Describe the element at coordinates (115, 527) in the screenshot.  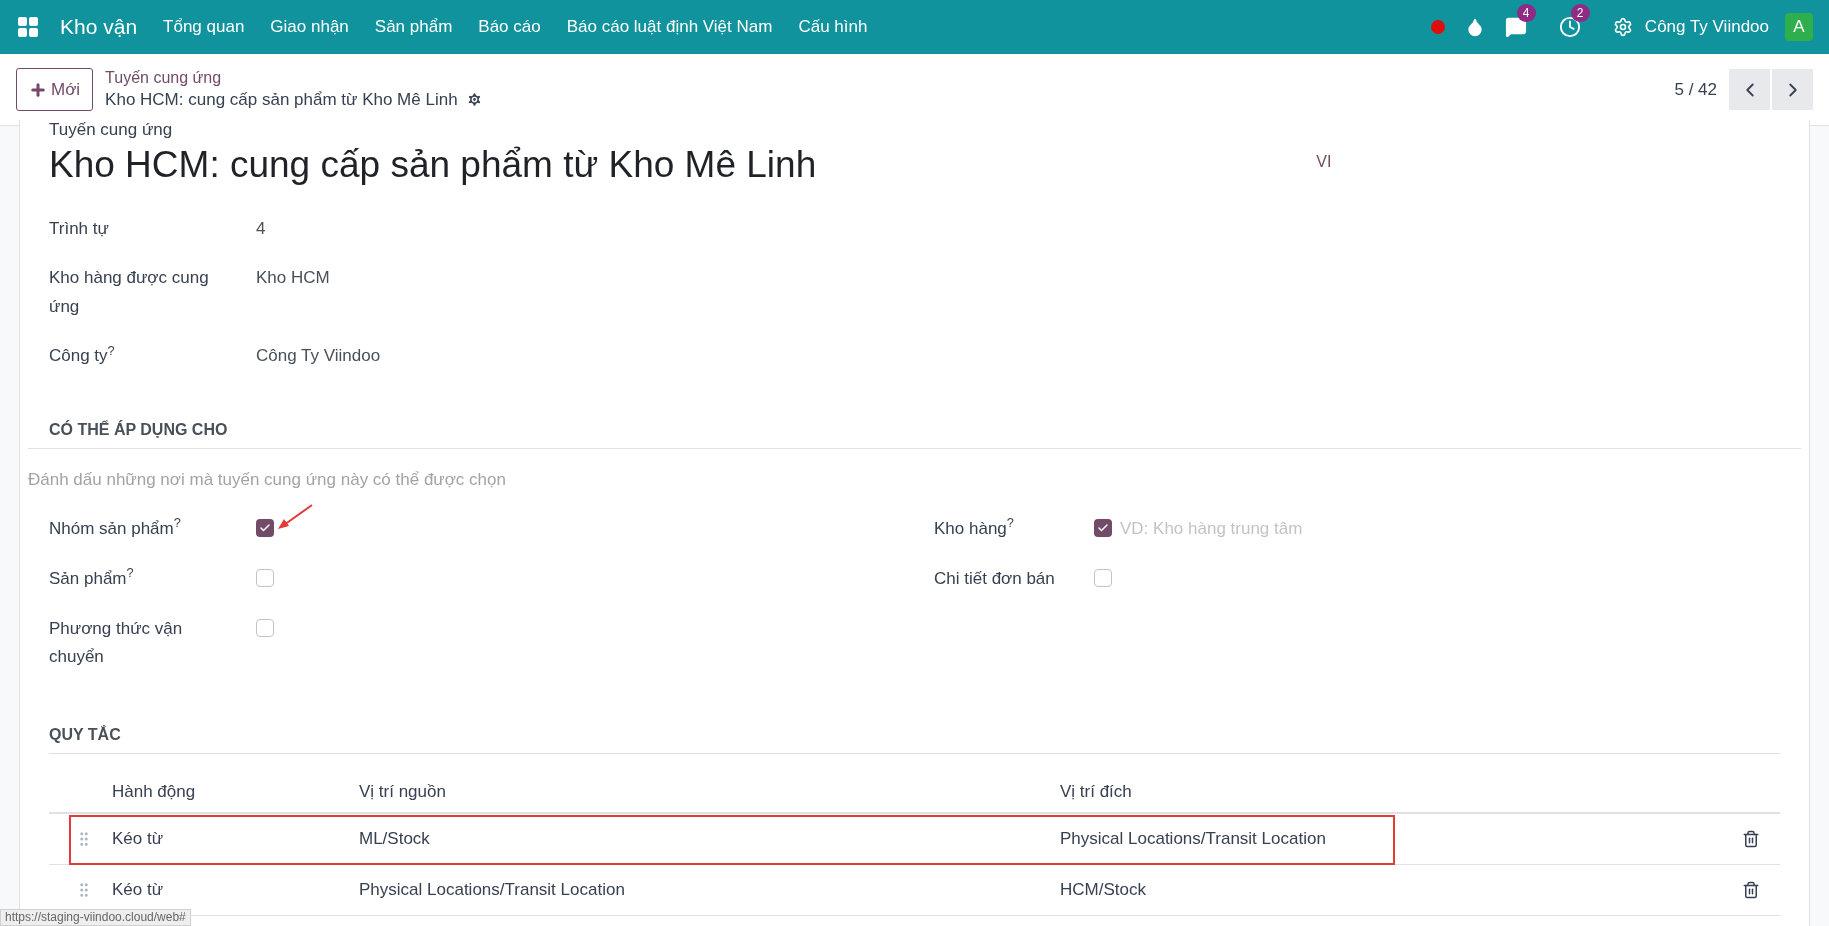
I see `checkbox-label: Nhóm sản phẩm$^{?}$` at that location.